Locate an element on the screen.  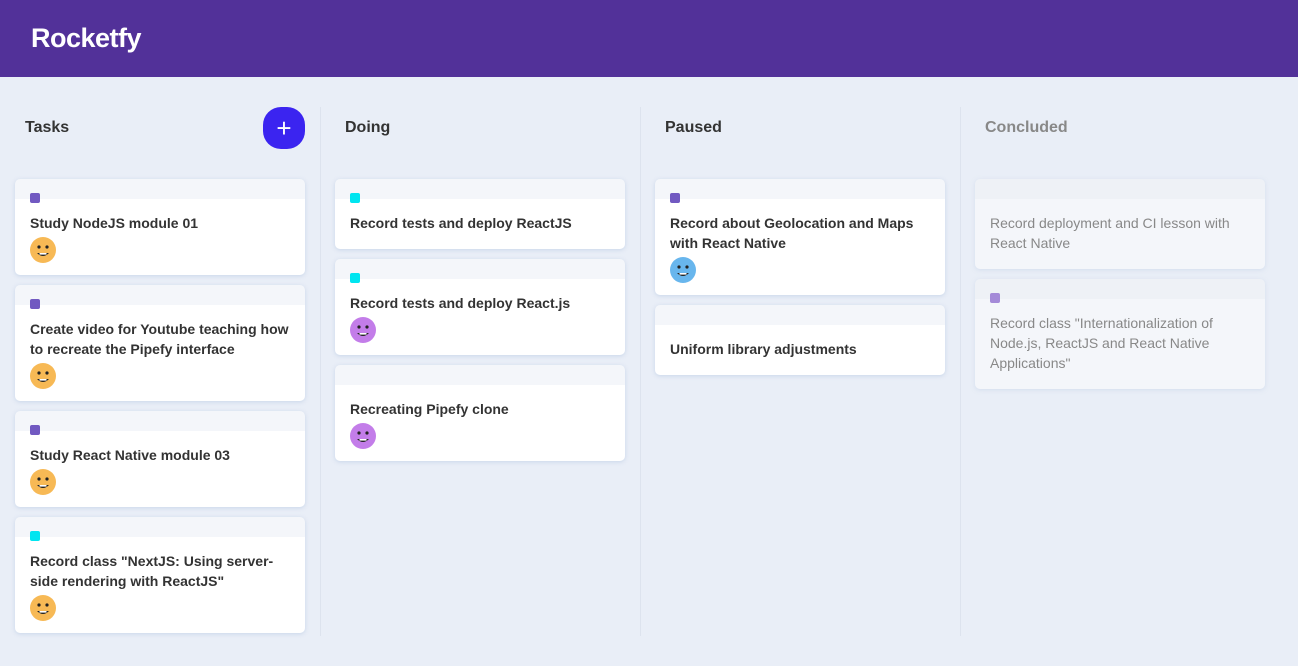
card: Record tests and deploy React.js is located at coordinates (480, 307).